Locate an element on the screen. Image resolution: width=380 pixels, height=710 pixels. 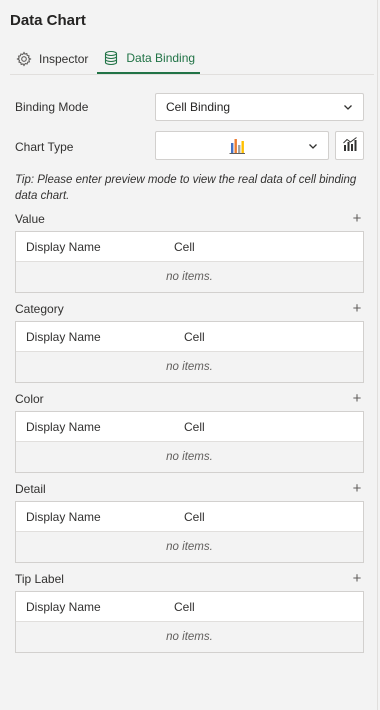
tab-data-binding-label: Data Binding is located at coordinates (161, 58).